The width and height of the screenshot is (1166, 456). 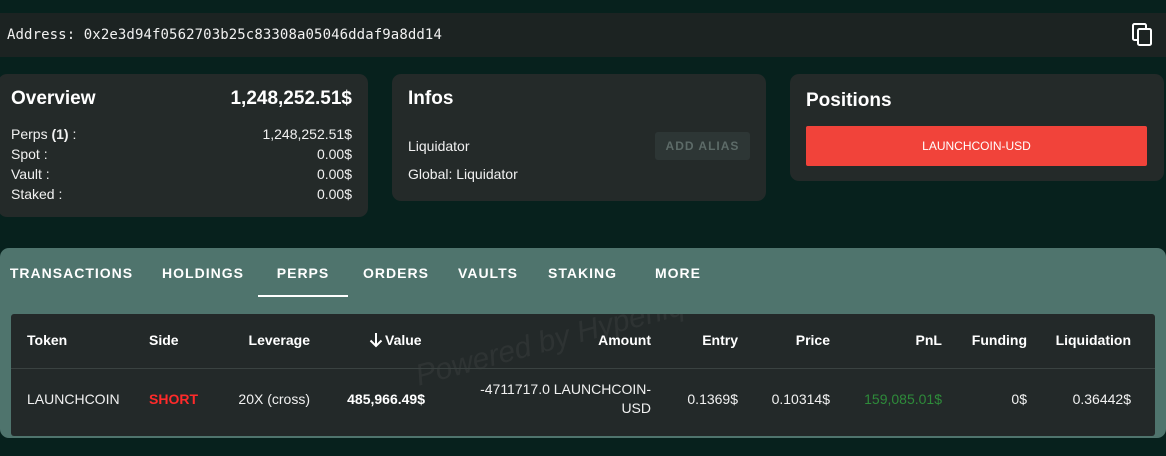 I want to click on spot-label: Spot :, so click(x=29, y=154).